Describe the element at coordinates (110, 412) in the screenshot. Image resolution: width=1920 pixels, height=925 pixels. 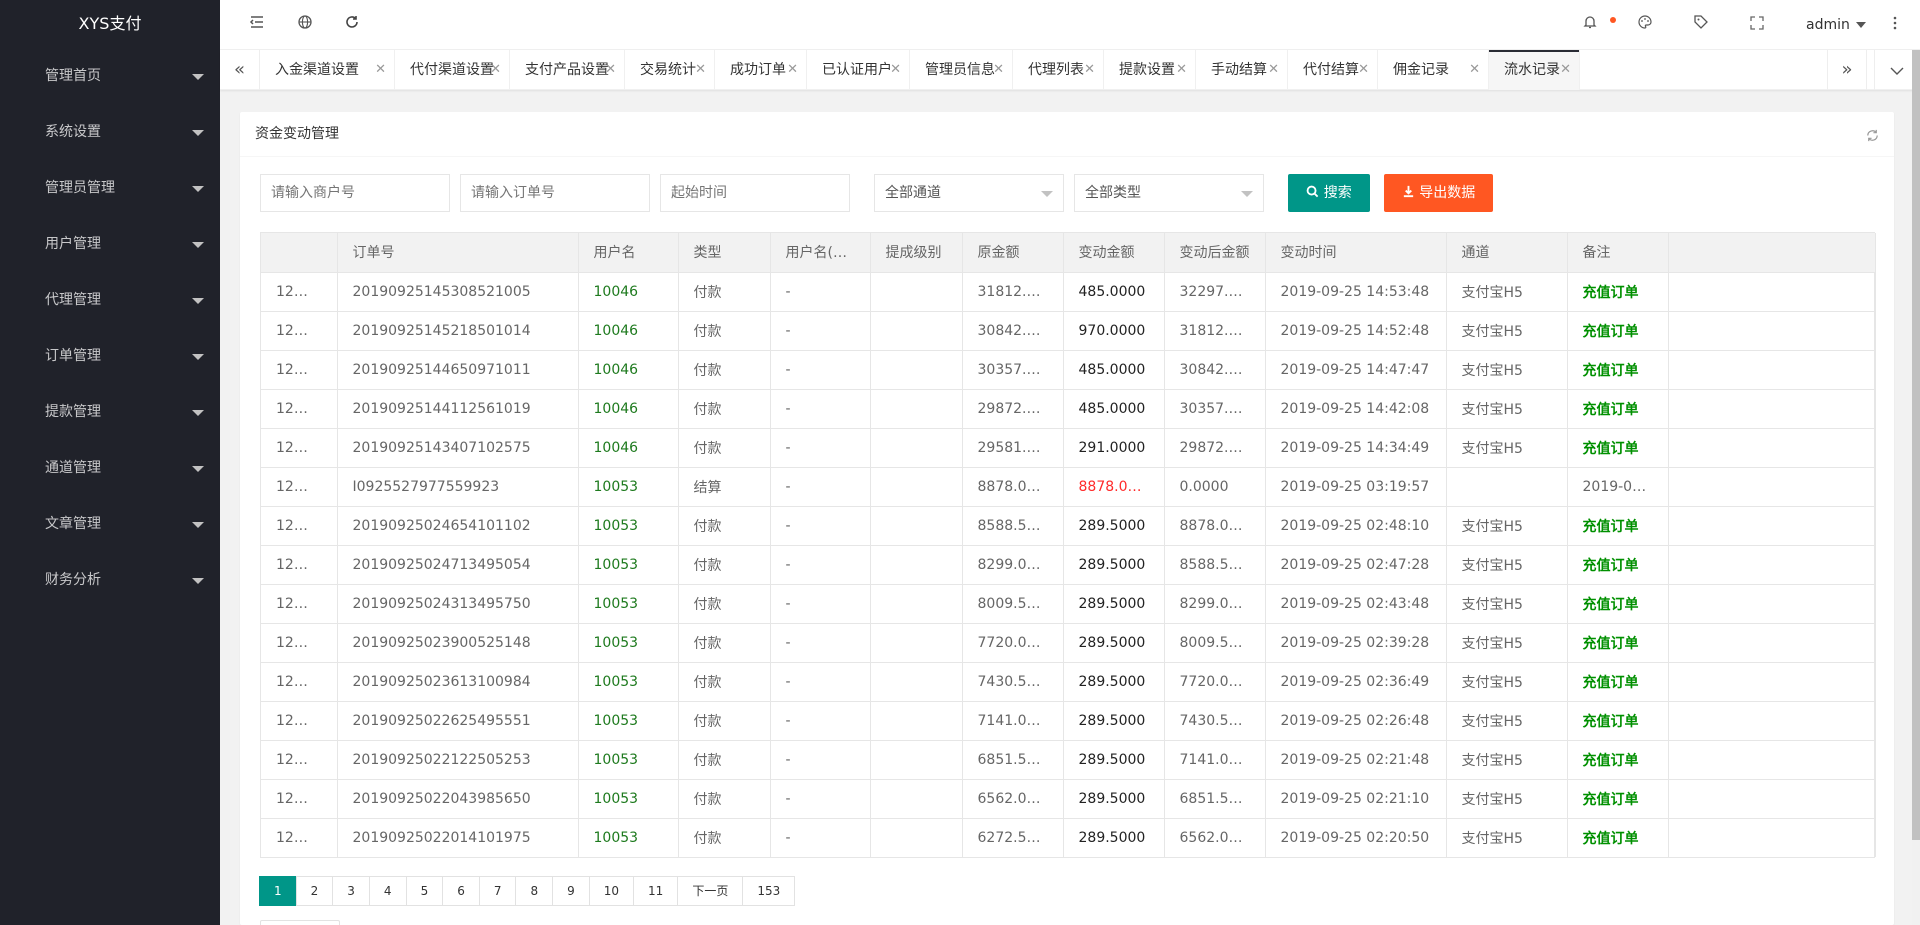
I see `sidebar-item: 提款管理` at that location.